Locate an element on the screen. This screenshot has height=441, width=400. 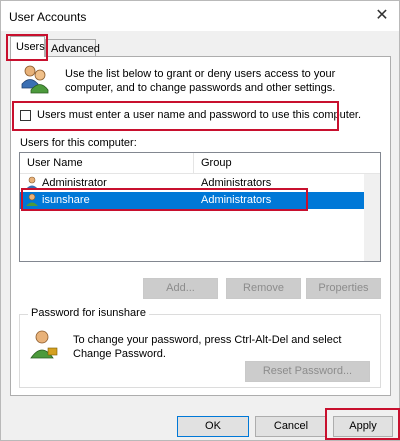
cancel-button: Cancel is located at coordinates (291, 426).